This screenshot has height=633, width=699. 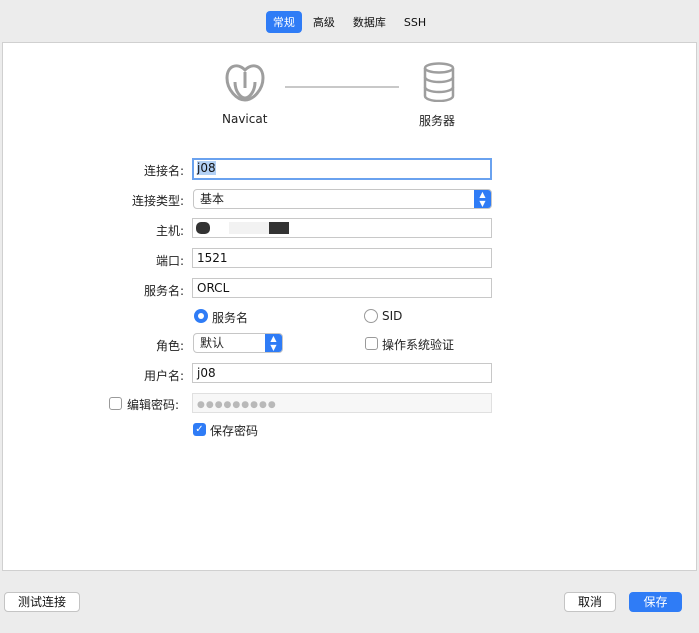 What do you see at coordinates (213, 288) in the screenshot?
I see `service-name-value: ORCL` at bounding box center [213, 288].